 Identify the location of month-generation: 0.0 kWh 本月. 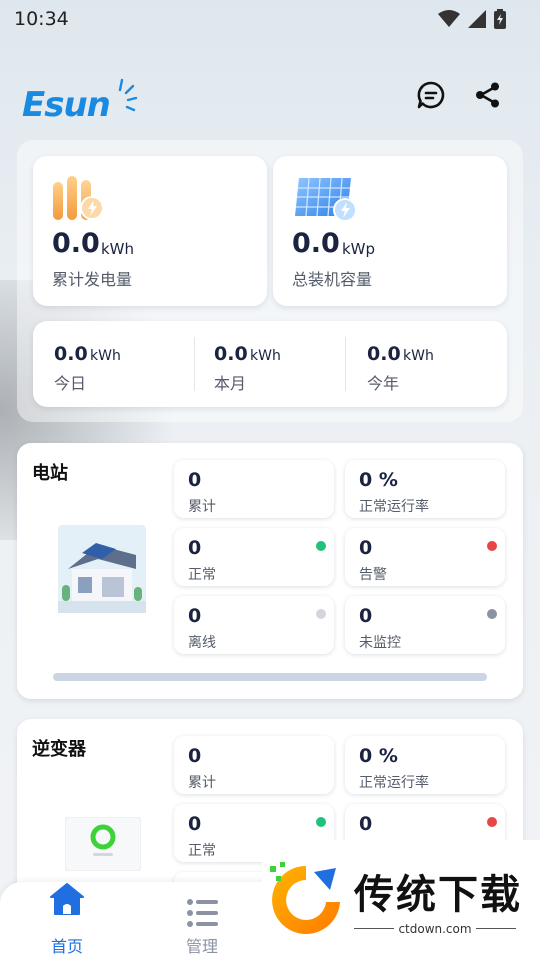
(284, 364).